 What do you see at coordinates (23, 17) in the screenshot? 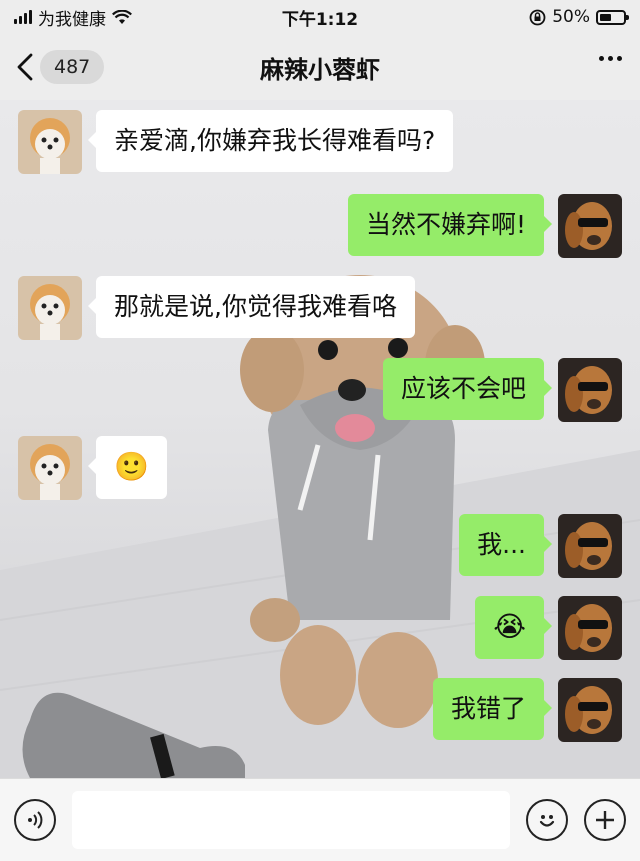
I see `signal-icon` at bounding box center [23, 17].